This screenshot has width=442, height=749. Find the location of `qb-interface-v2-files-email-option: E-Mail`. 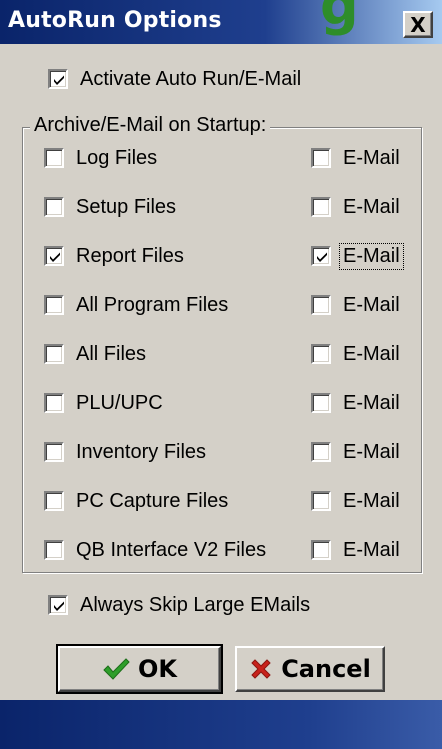

qb-interface-v2-files-email-option: E-Mail is located at coordinates (355, 550).